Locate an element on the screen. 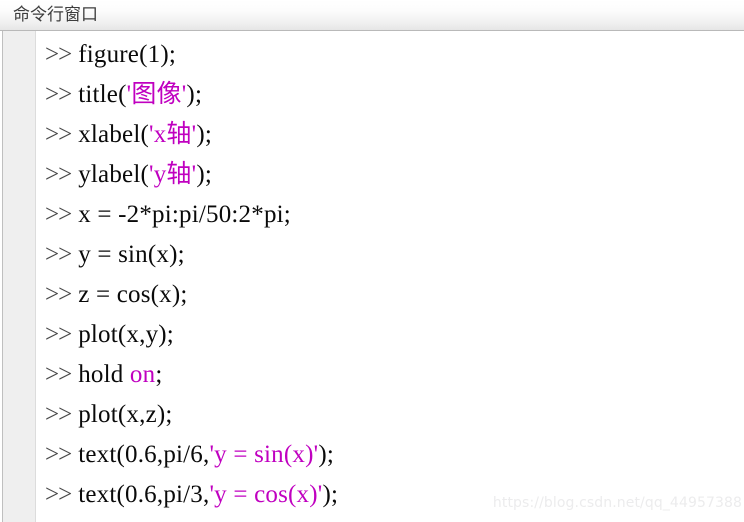 The height and width of the screenshot is (522, 744). console-line: >> hold on; is located at coordinates (390, 375).